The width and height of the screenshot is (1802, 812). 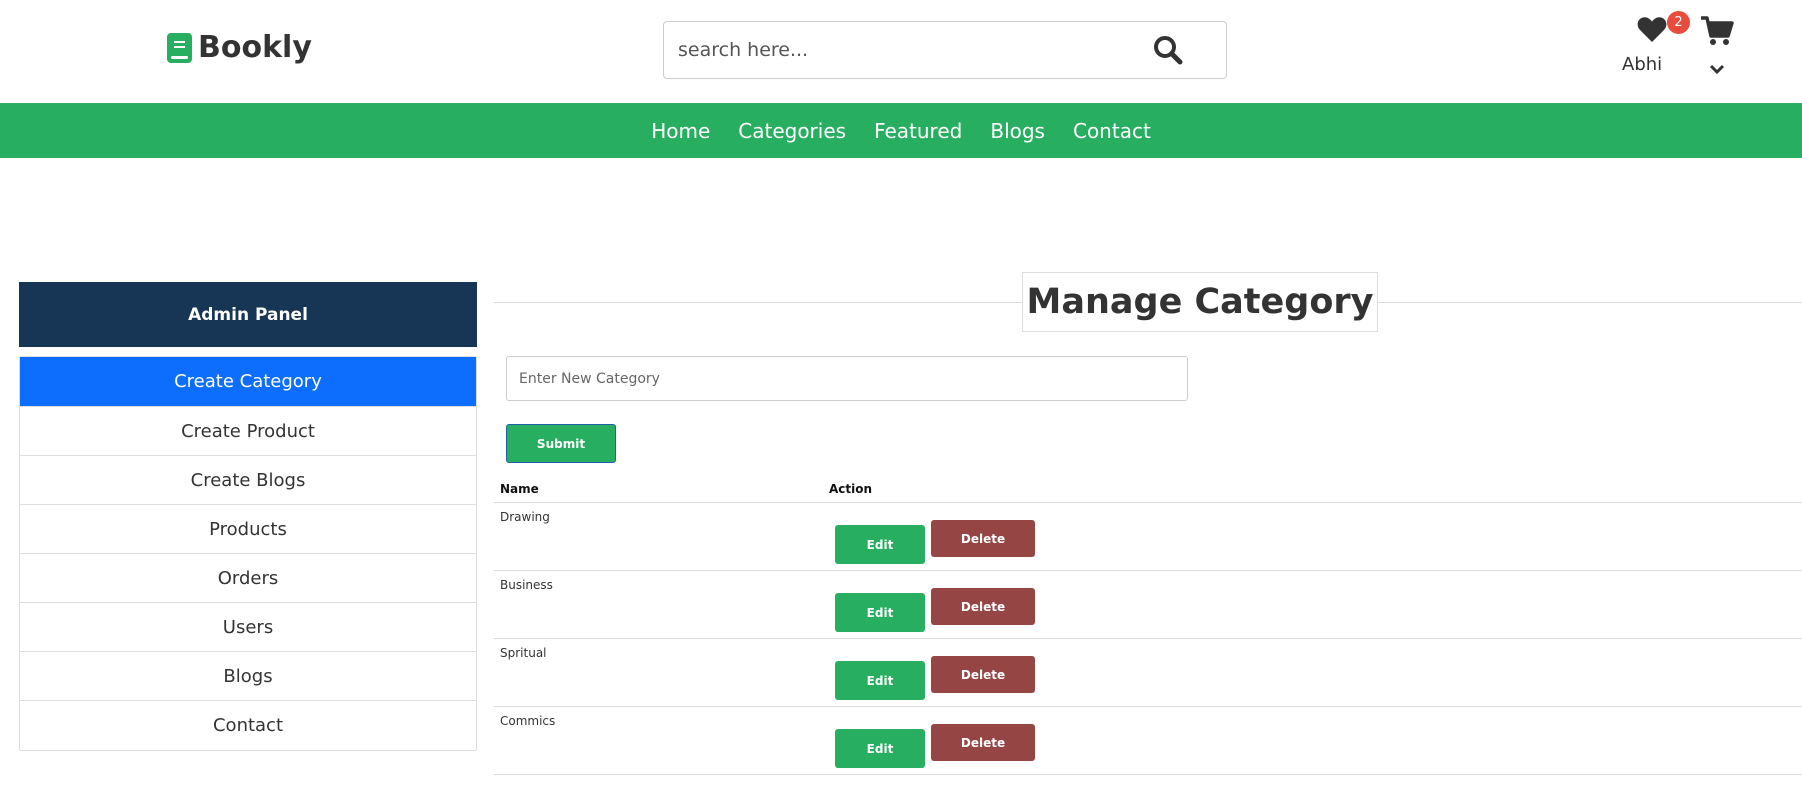 What do you see at coordinates (248, 314) in the screenshot?
I see `sidebar-title: Admin Panel` at bounding box center [248, 314].